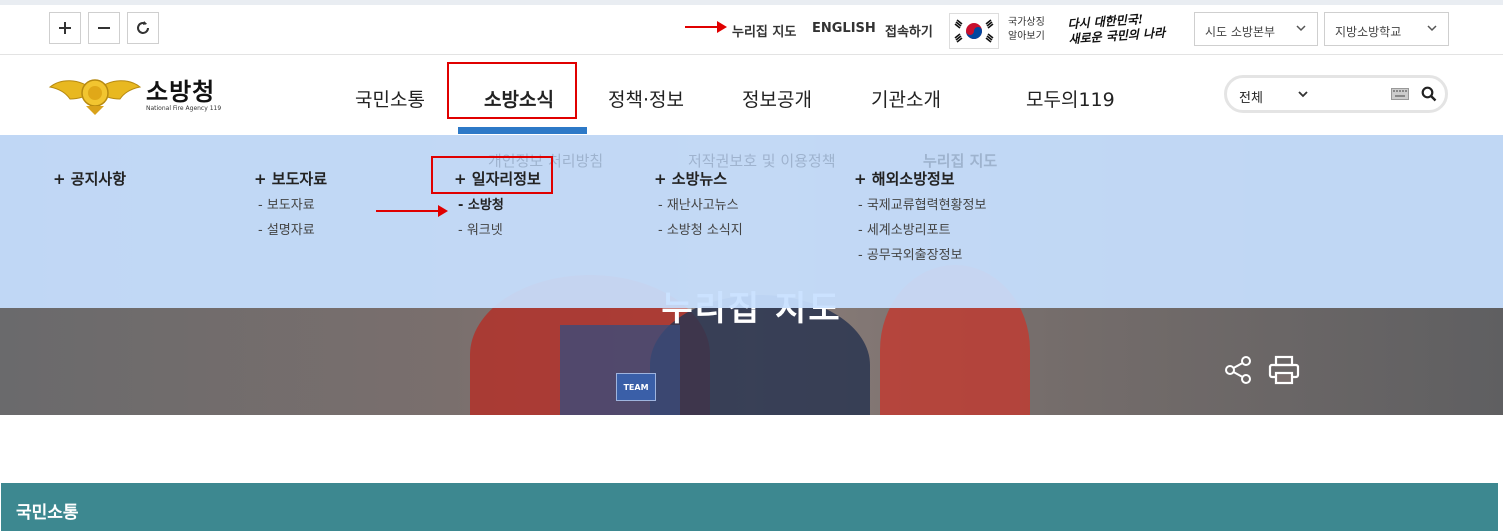 The height and width of the screenshot is (531, 1503). I want to click on emblem-icon, so click(95, 97).